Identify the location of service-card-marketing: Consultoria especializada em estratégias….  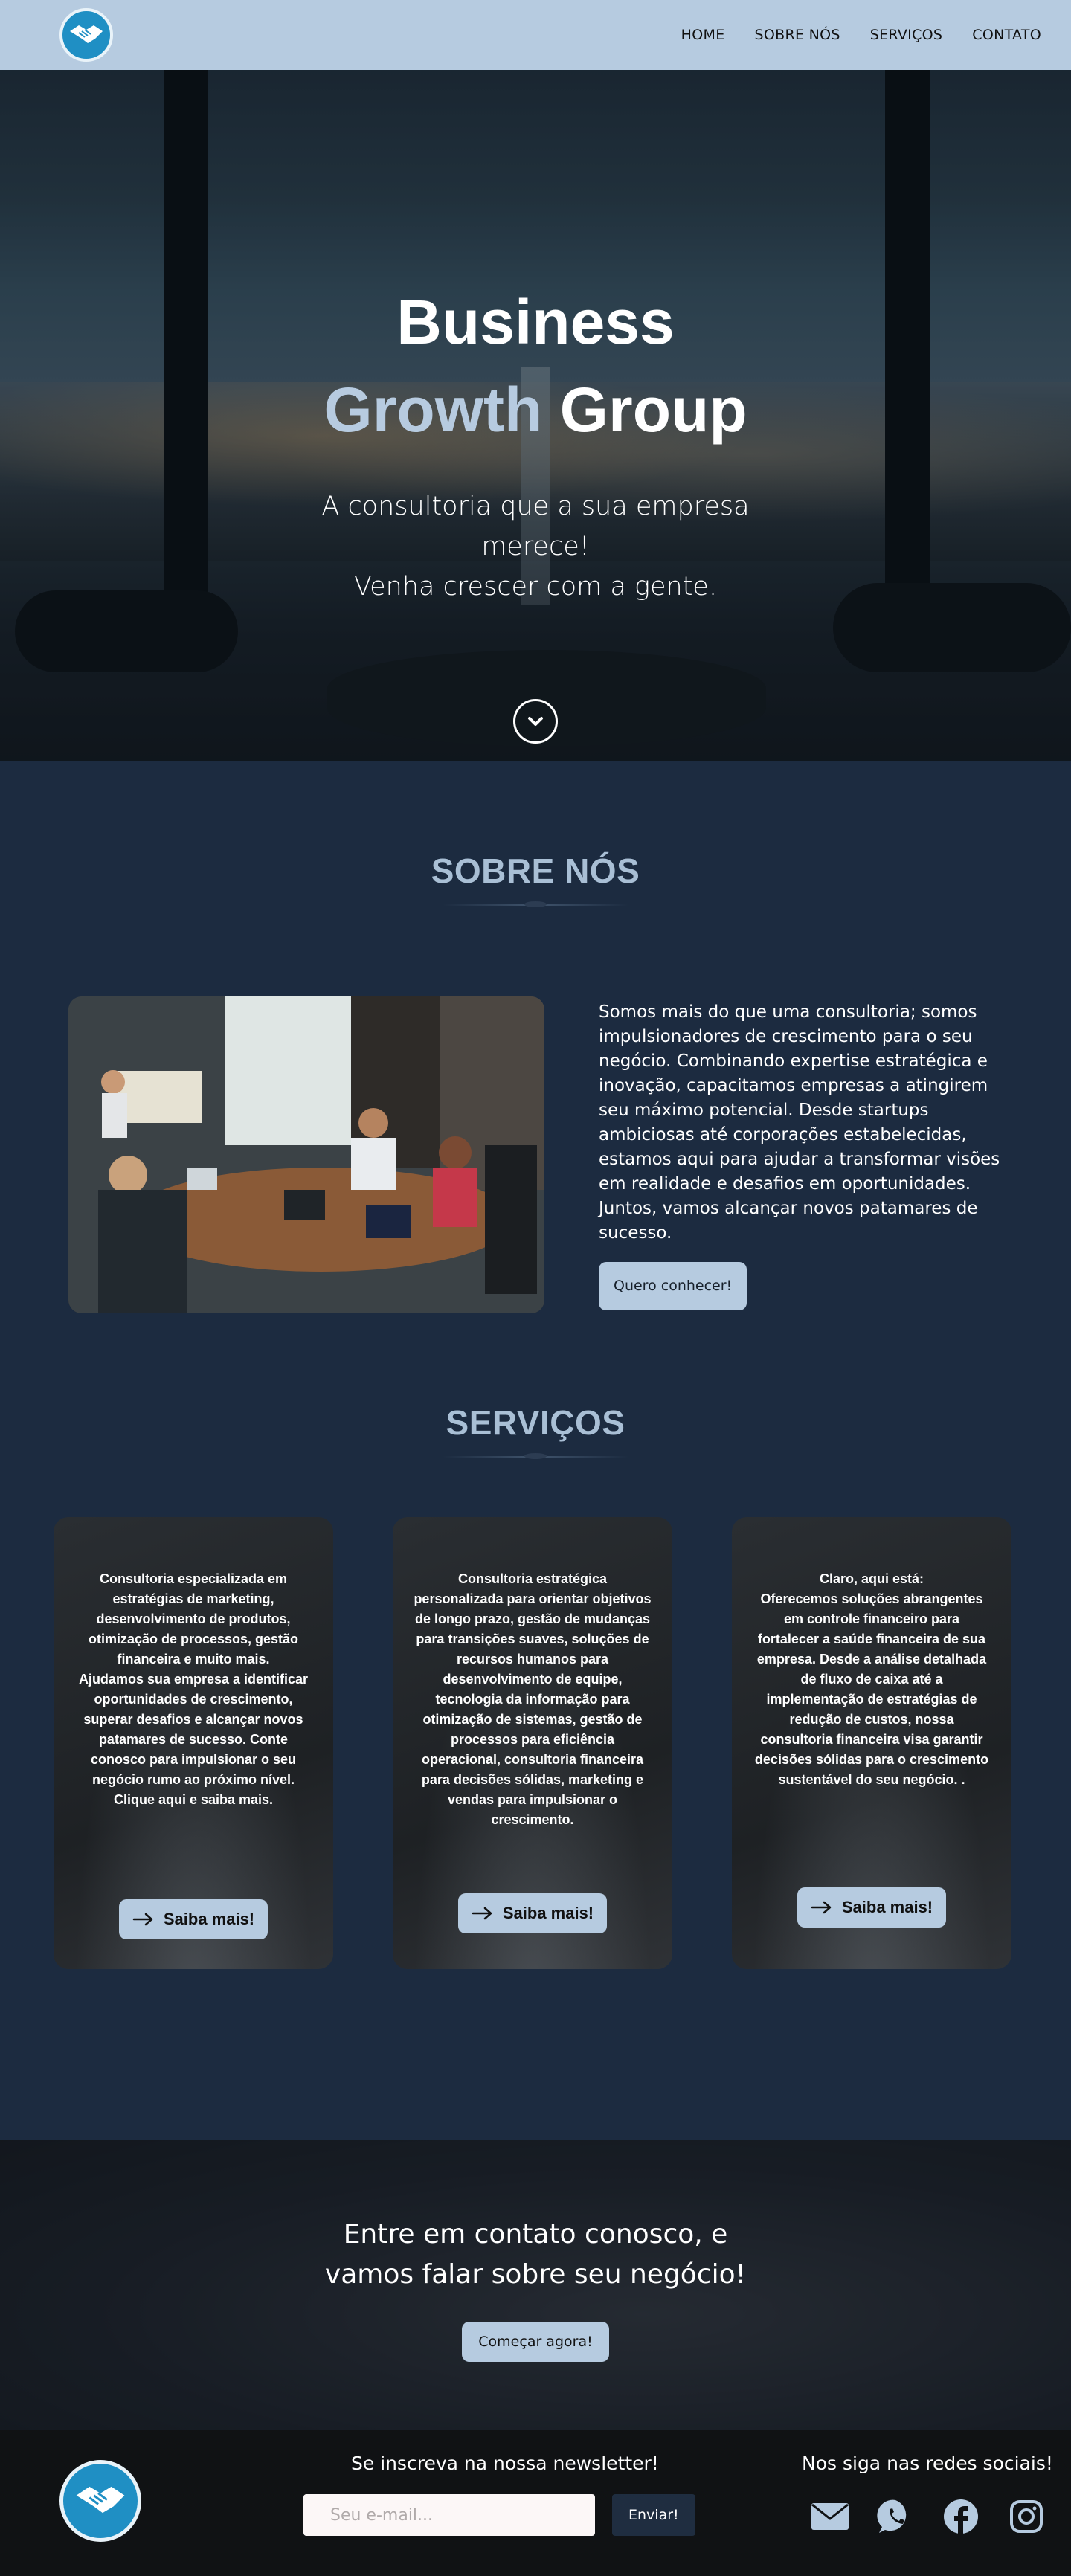
(194, 1743).